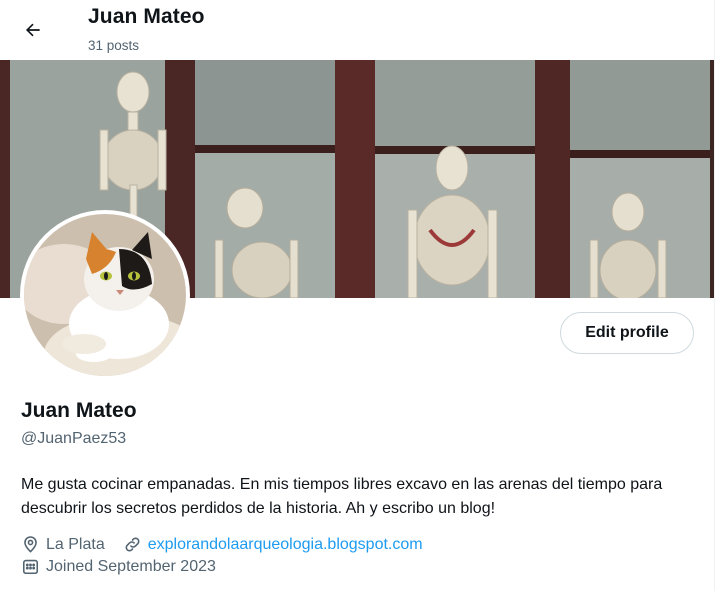 Image resolution: width=722 pixels, height=591 pixels. Describe the element at coordinates (357, 30) in the screenshot. I see `profile-header-bar: Juan Mateo 31 posts` at that location.